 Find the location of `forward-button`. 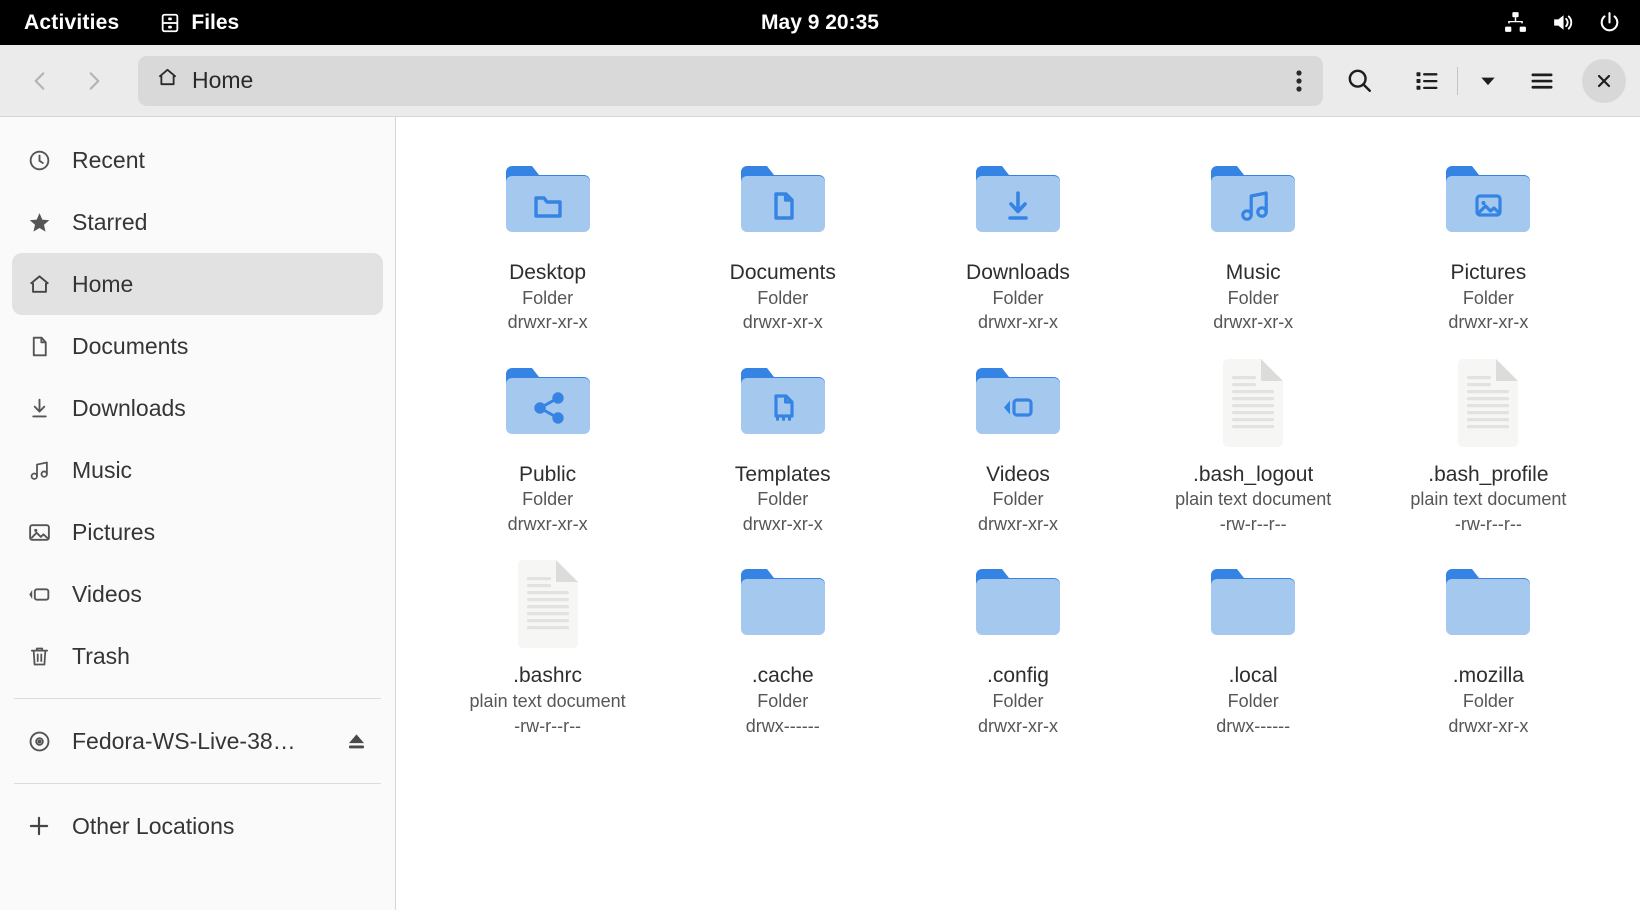

forward-button is located at coordinates (94, 81).